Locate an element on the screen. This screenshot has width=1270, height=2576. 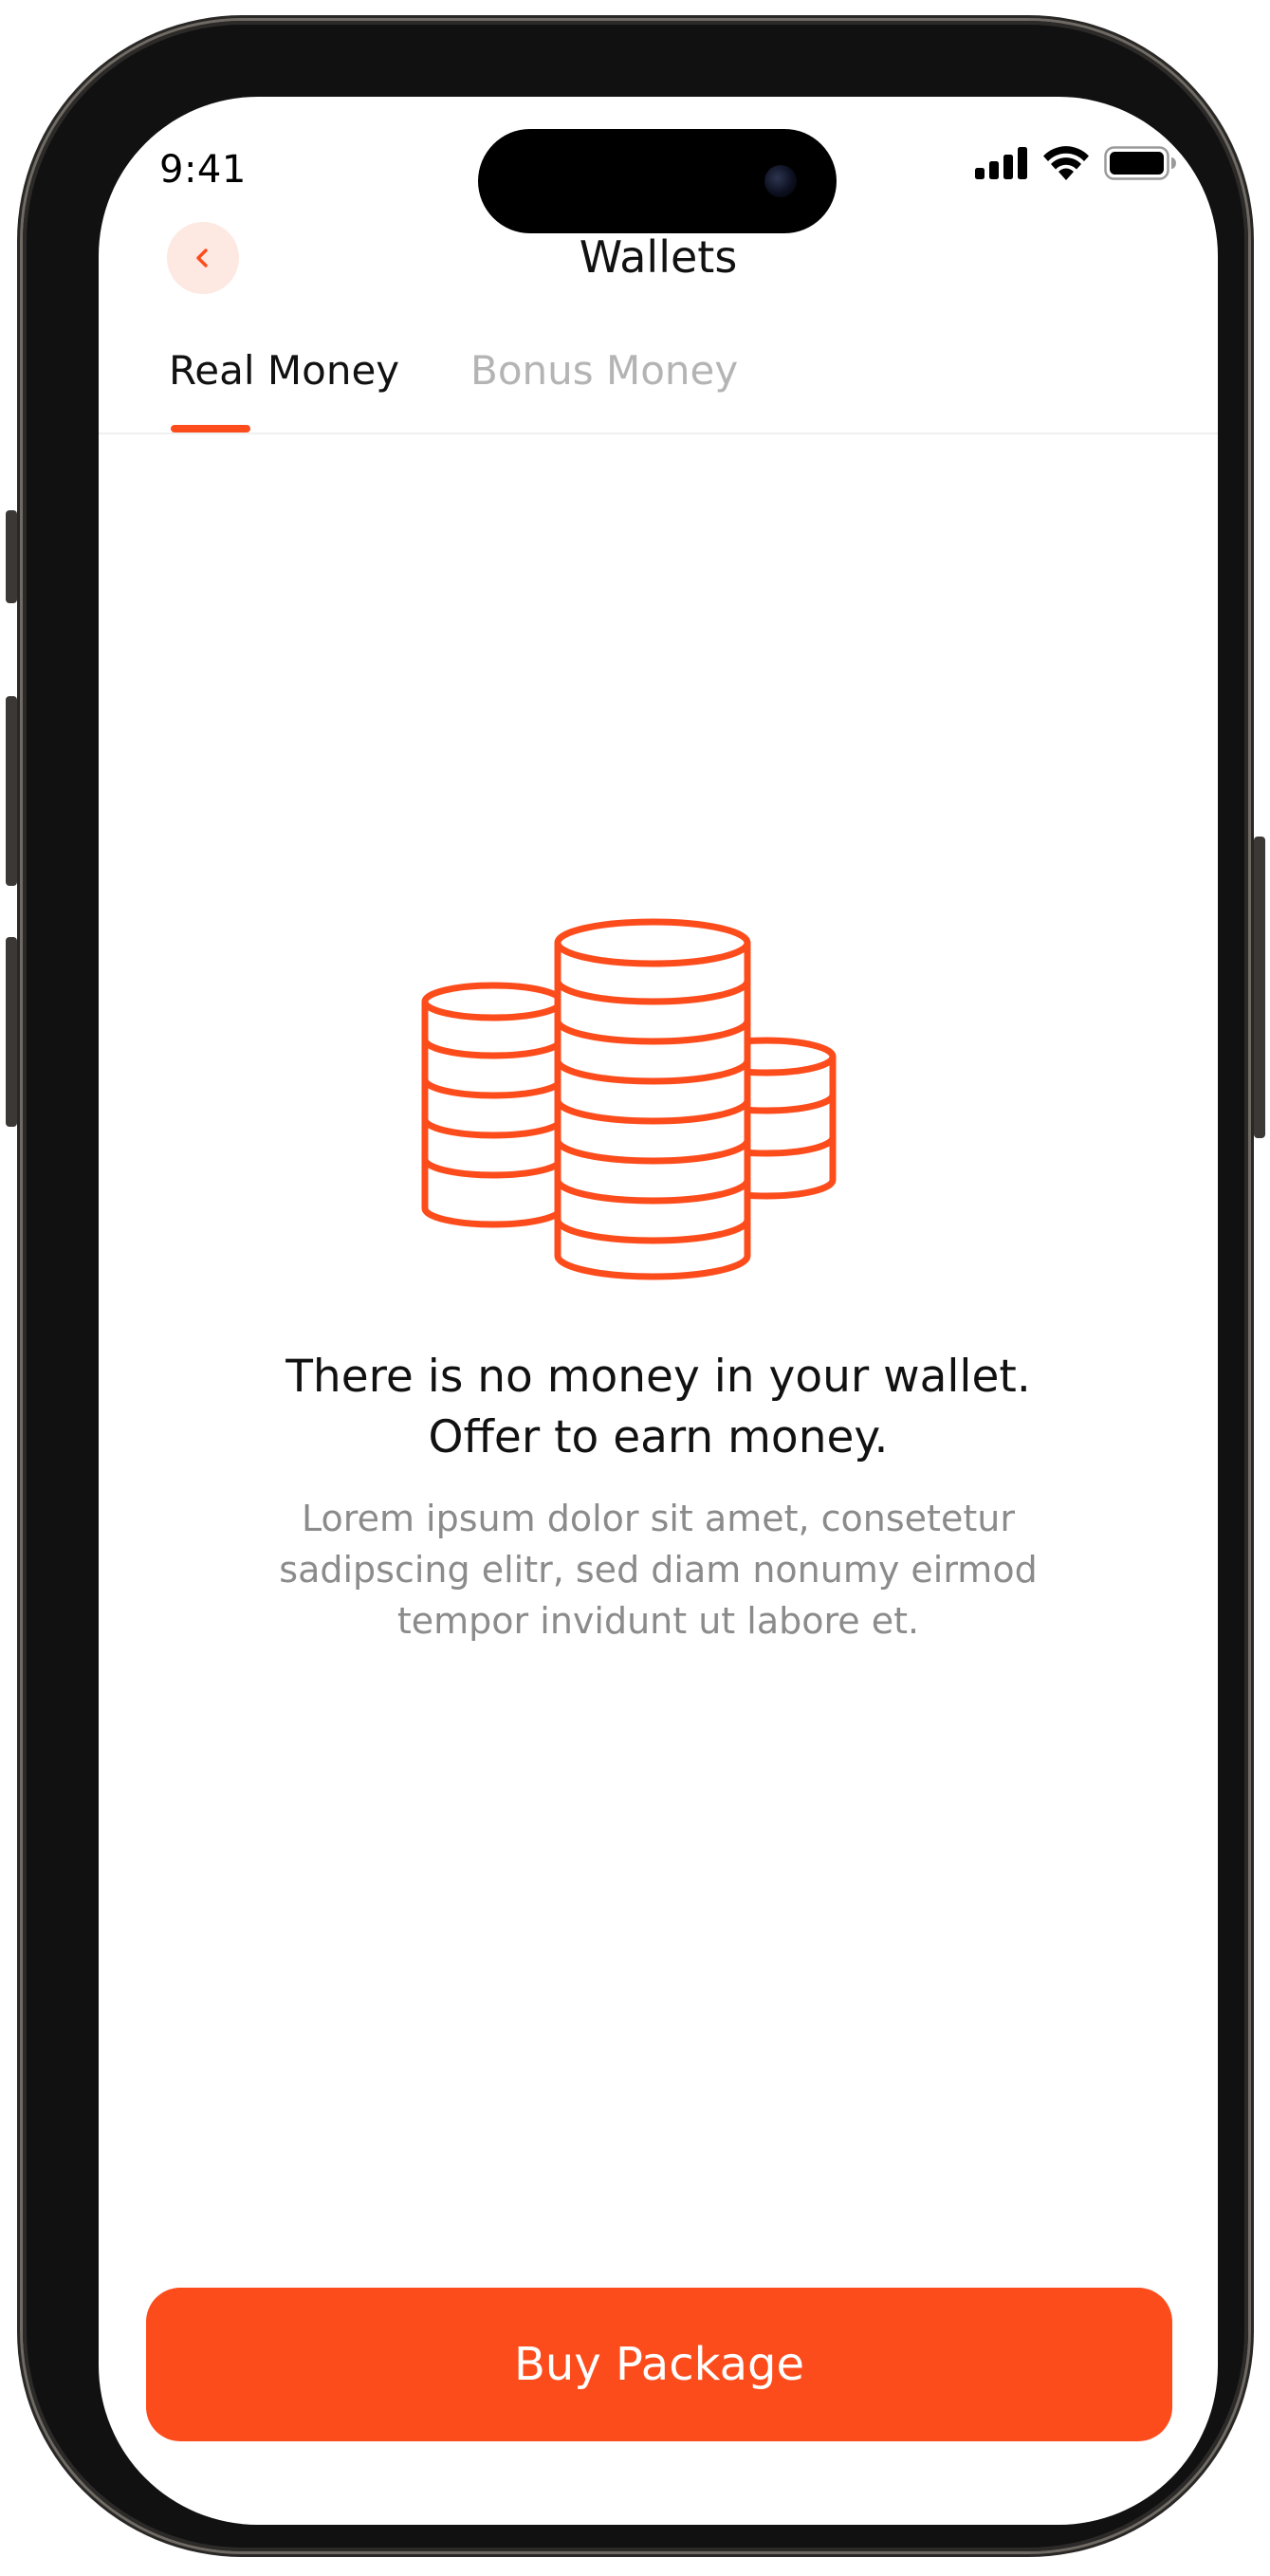
page-title: Wallets is located at coordinates (658, 257).